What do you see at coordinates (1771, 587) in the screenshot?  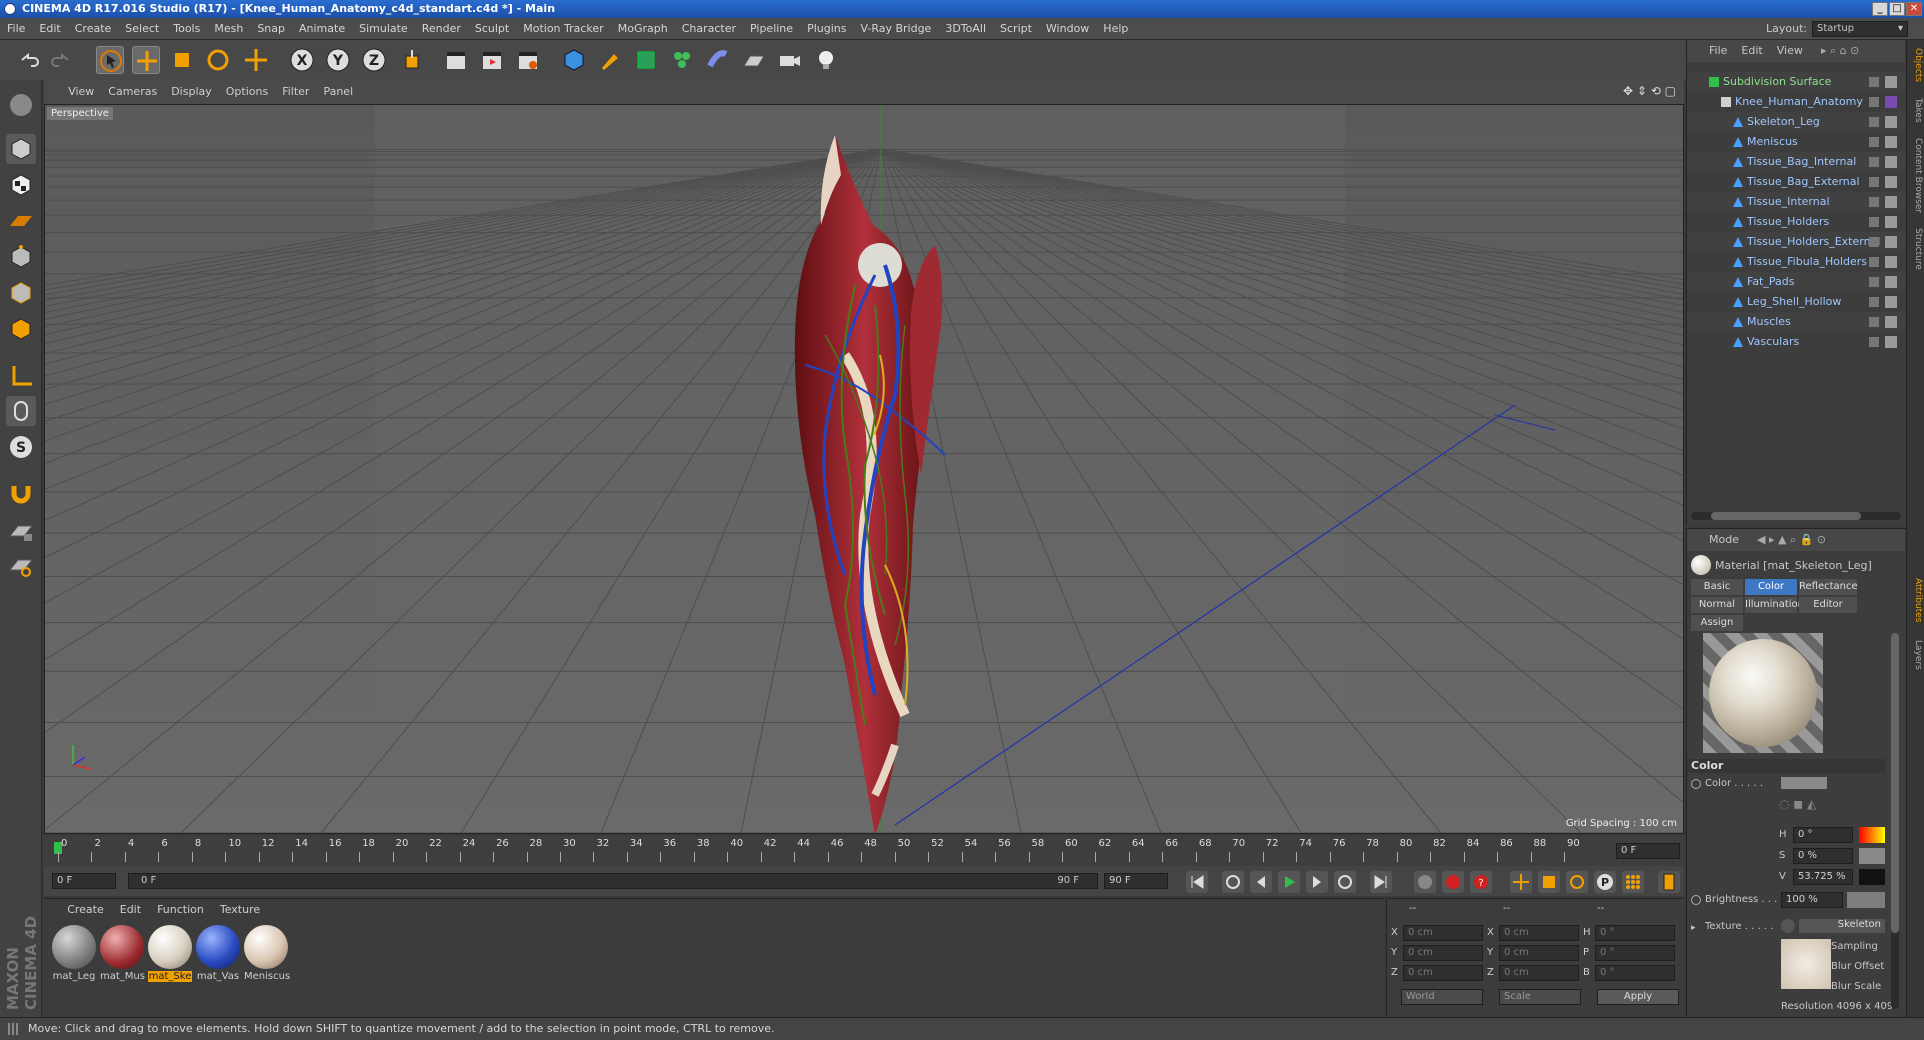 I see `attribute-tab-color: Color` at bounding box center [1771, 587].